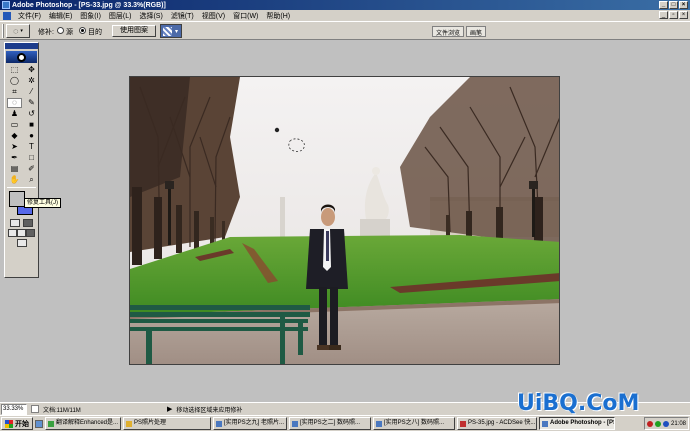 Image resolution: width=690 pixels, height=431 pixels. Describe the element at coordinates (31, 158) in the screenshot. I see `shape-tool-icon: □` at that location.